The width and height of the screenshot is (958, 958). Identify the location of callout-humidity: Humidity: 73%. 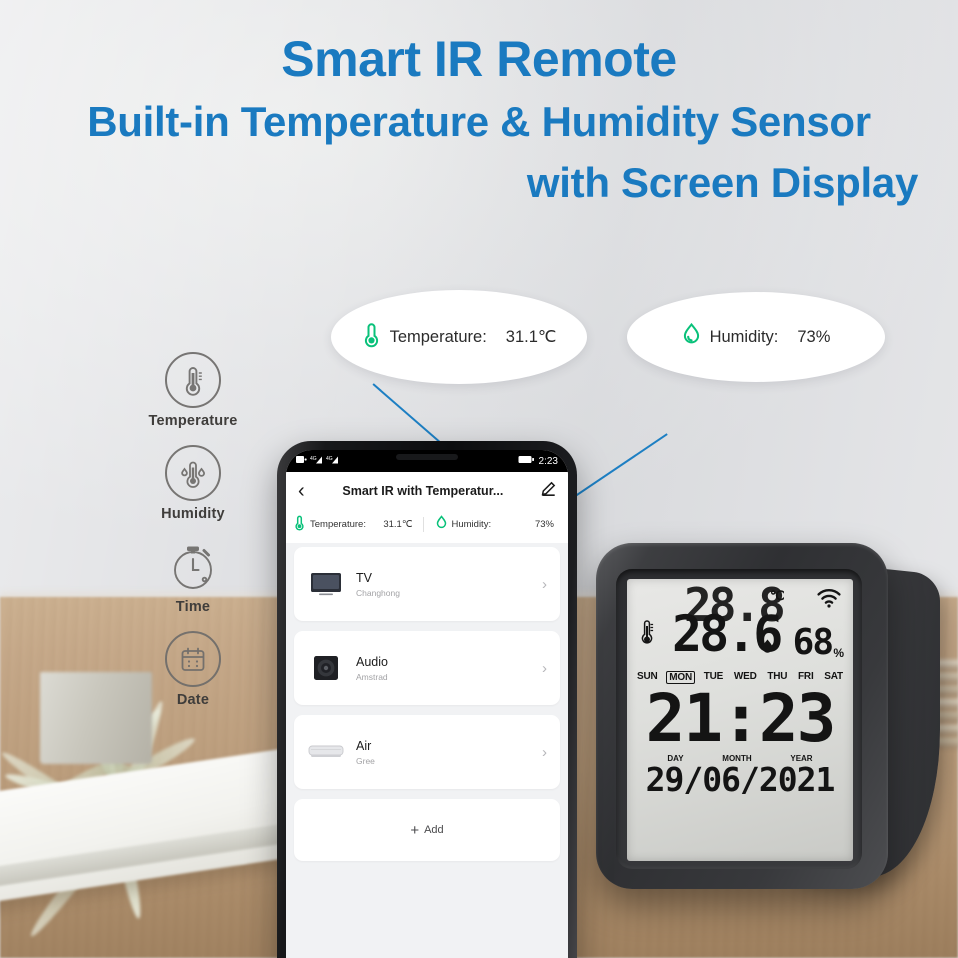
(756, 337).